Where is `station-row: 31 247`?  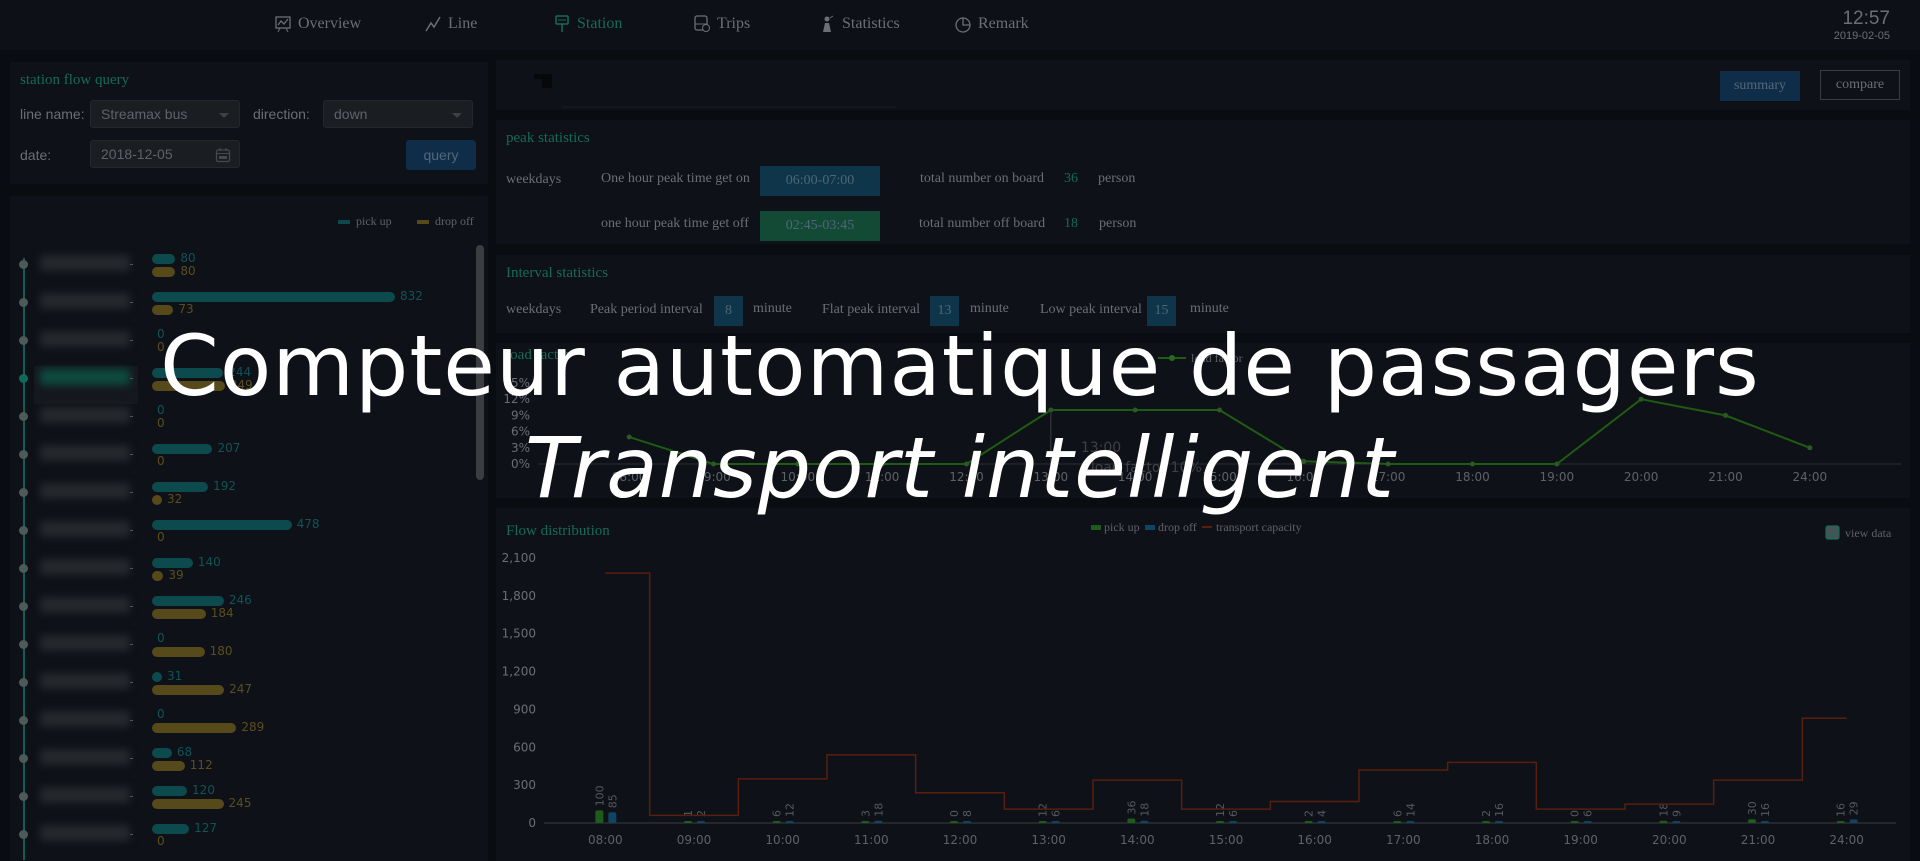
station-row: 31 247 is located at coordinates (235, 689).